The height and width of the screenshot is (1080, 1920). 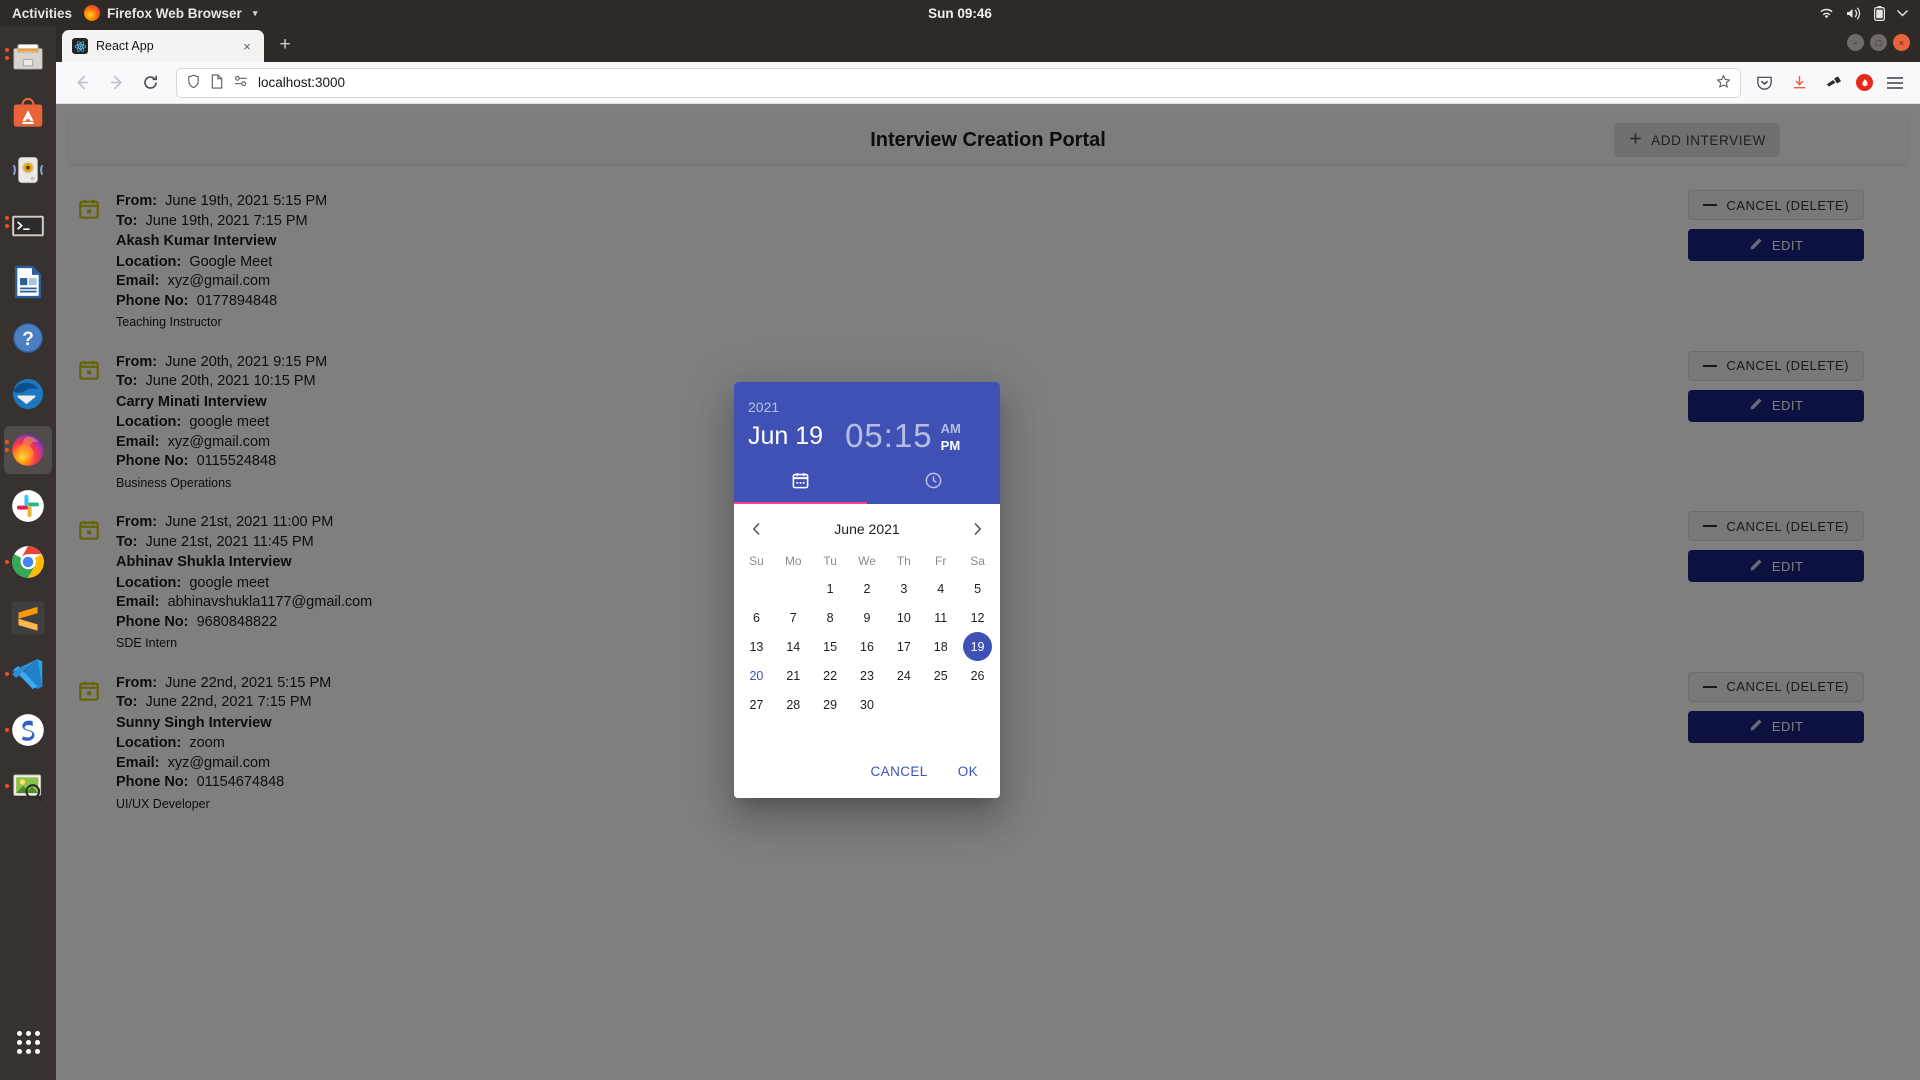 What do you see at coordinates (28, 618) in the screenshot?
I see `dock-item-sublime-text` at bounding box center [28, 618].